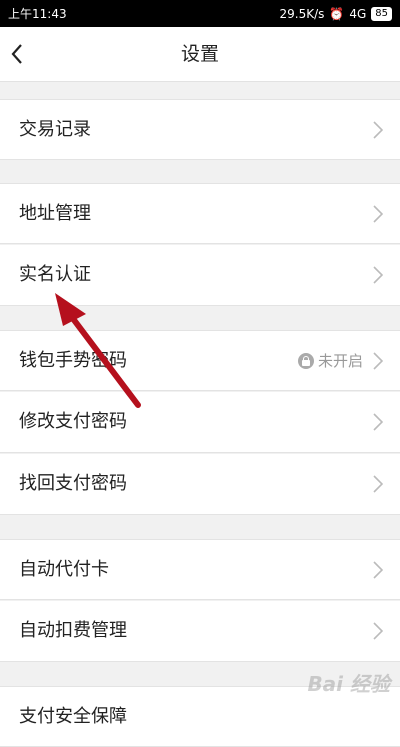  What do you see at coordinates (73, 360) in the screenshot?
I see `row-label: 钱包手势密码` at bounding box center [73, 360].